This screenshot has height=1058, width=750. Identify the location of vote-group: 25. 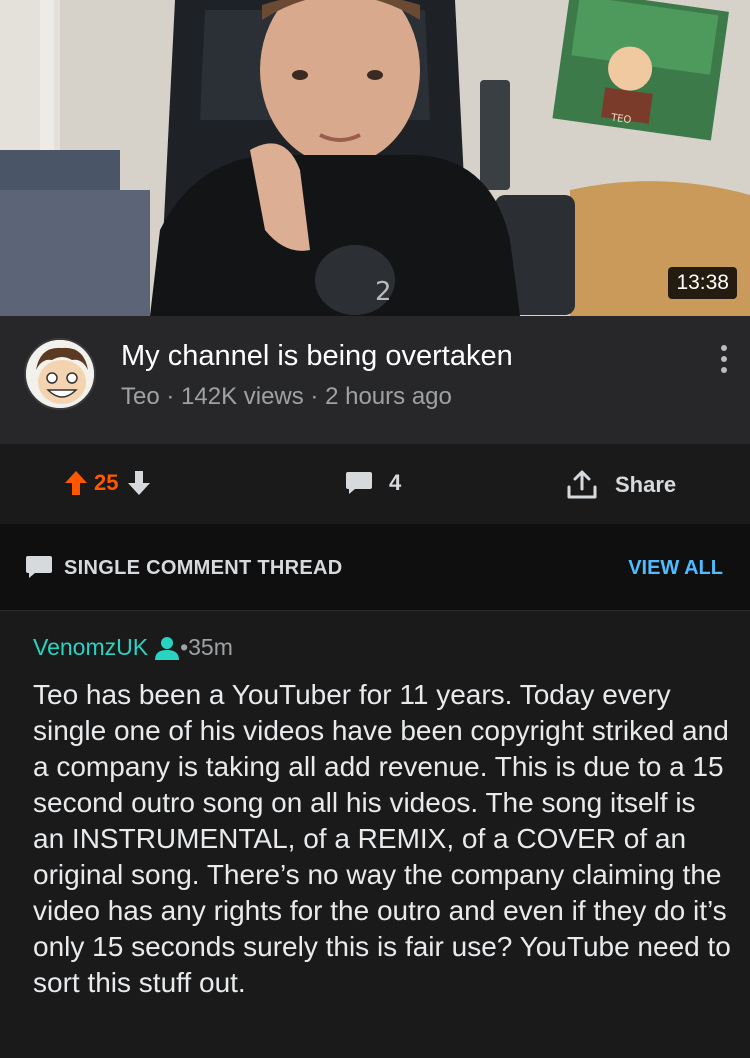
(107, 483).